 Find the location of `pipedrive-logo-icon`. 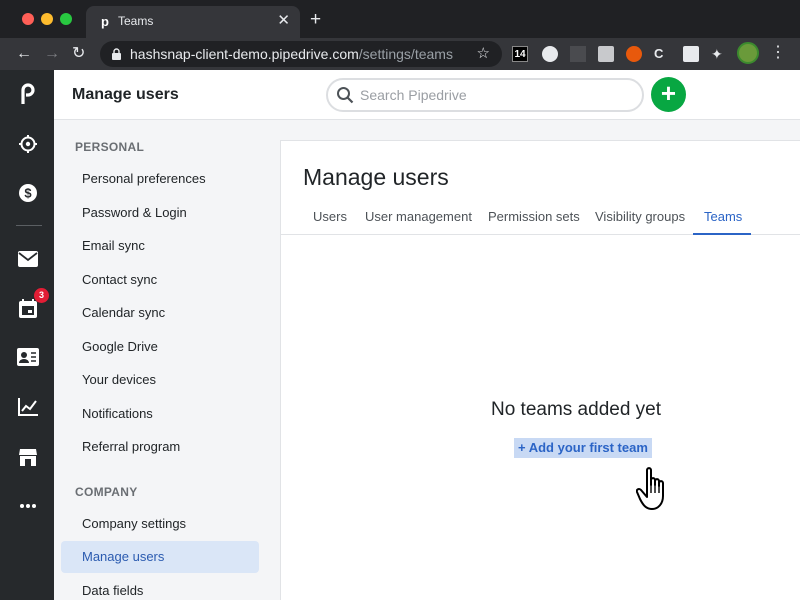

pipedrive-logo-icon is located at coordinates (28, 94).